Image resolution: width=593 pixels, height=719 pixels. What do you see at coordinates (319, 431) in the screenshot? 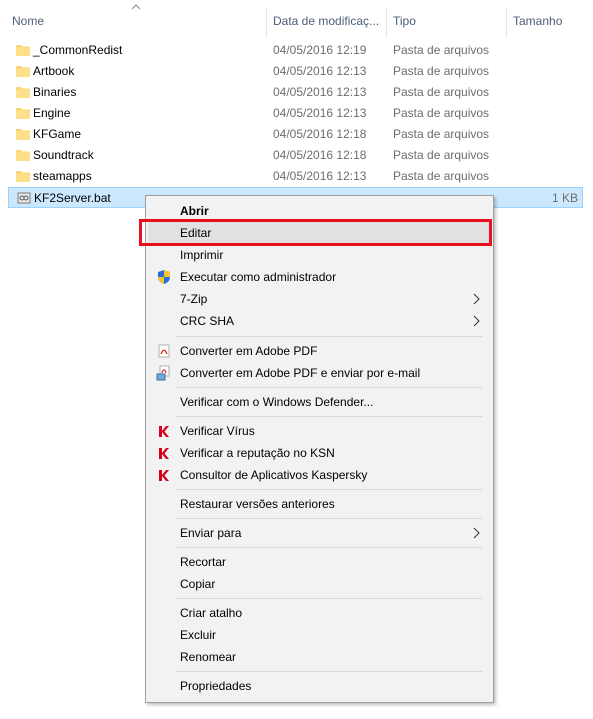
I see `menu-item-verificar-virus: Verificar Vírus` at bounding box center [319, 431].